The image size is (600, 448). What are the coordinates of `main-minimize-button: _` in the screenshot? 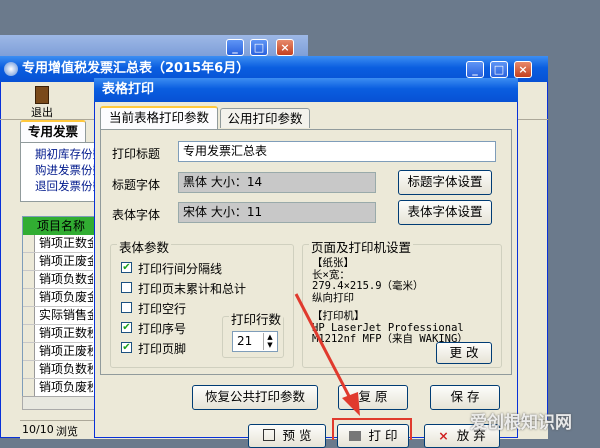 It's located at (475, 69).